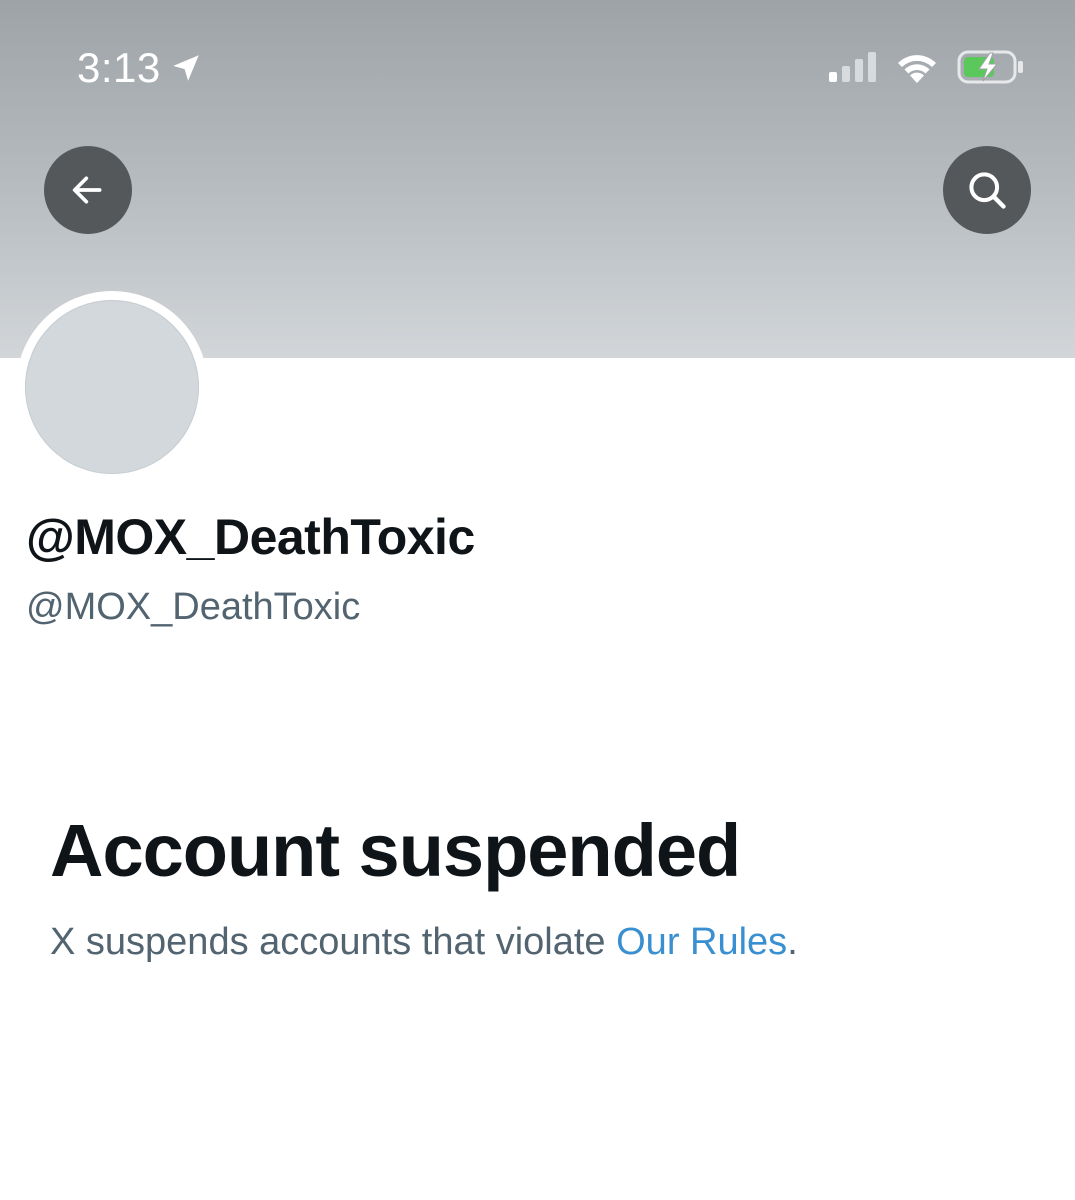 The image size is (1075, 1200). Describe the element at coordinates (991, 67) in the screenshot. I see `battery-charging-icon` at that location.